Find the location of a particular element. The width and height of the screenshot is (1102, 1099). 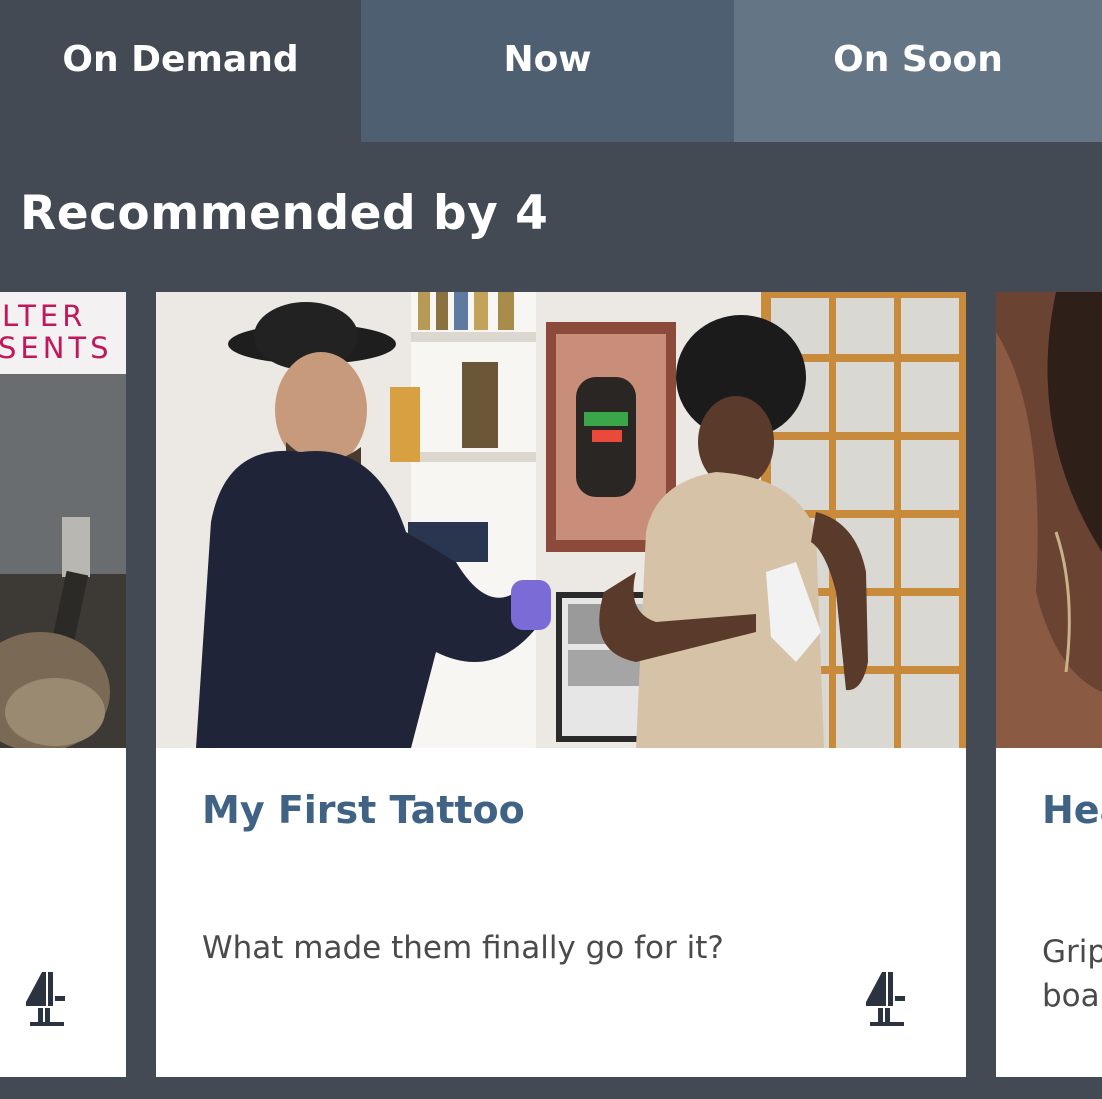

programme-description-line1: Grip is located at coordinates (1072, 952).